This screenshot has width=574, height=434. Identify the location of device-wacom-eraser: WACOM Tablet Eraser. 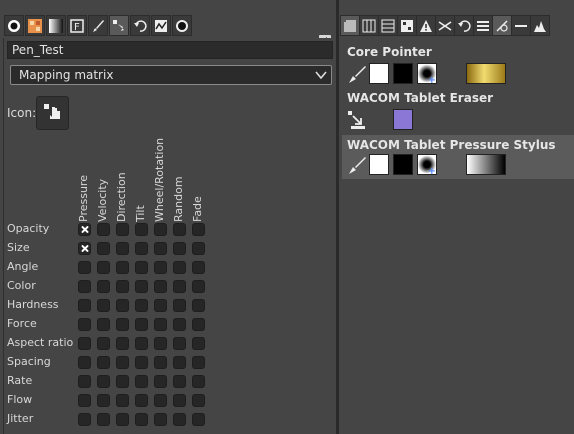
(458, 111).